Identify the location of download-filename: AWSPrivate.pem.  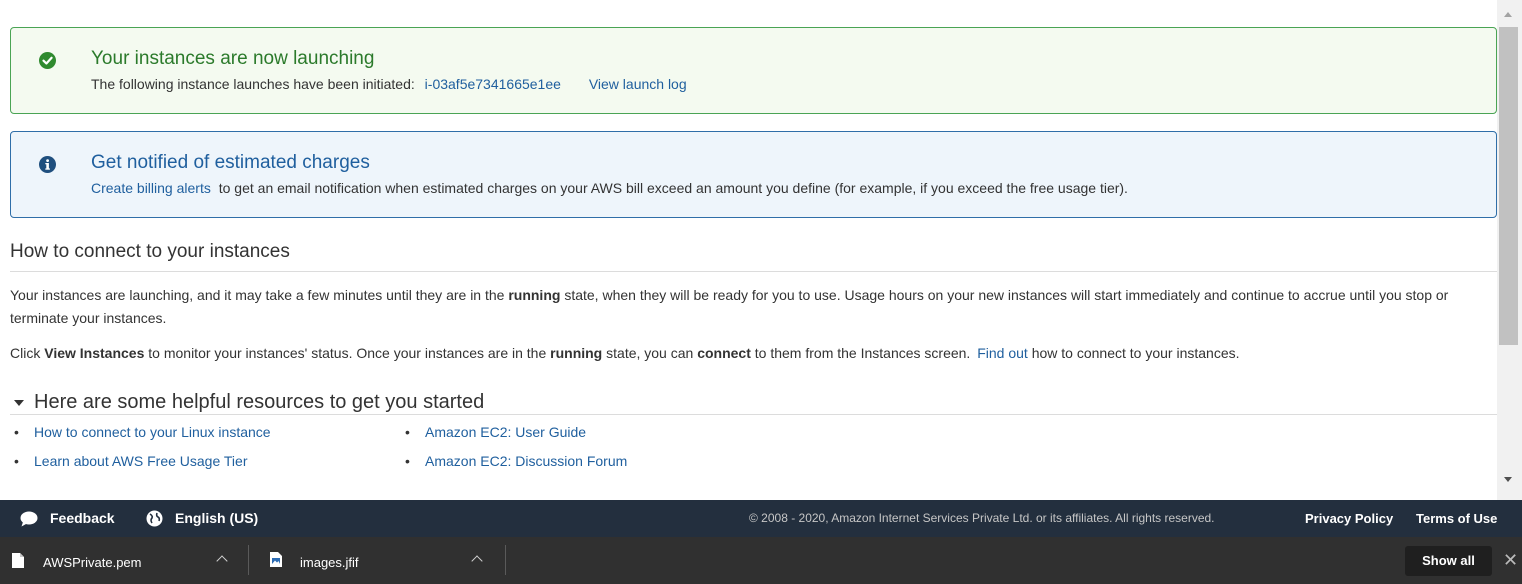
(92, 562).